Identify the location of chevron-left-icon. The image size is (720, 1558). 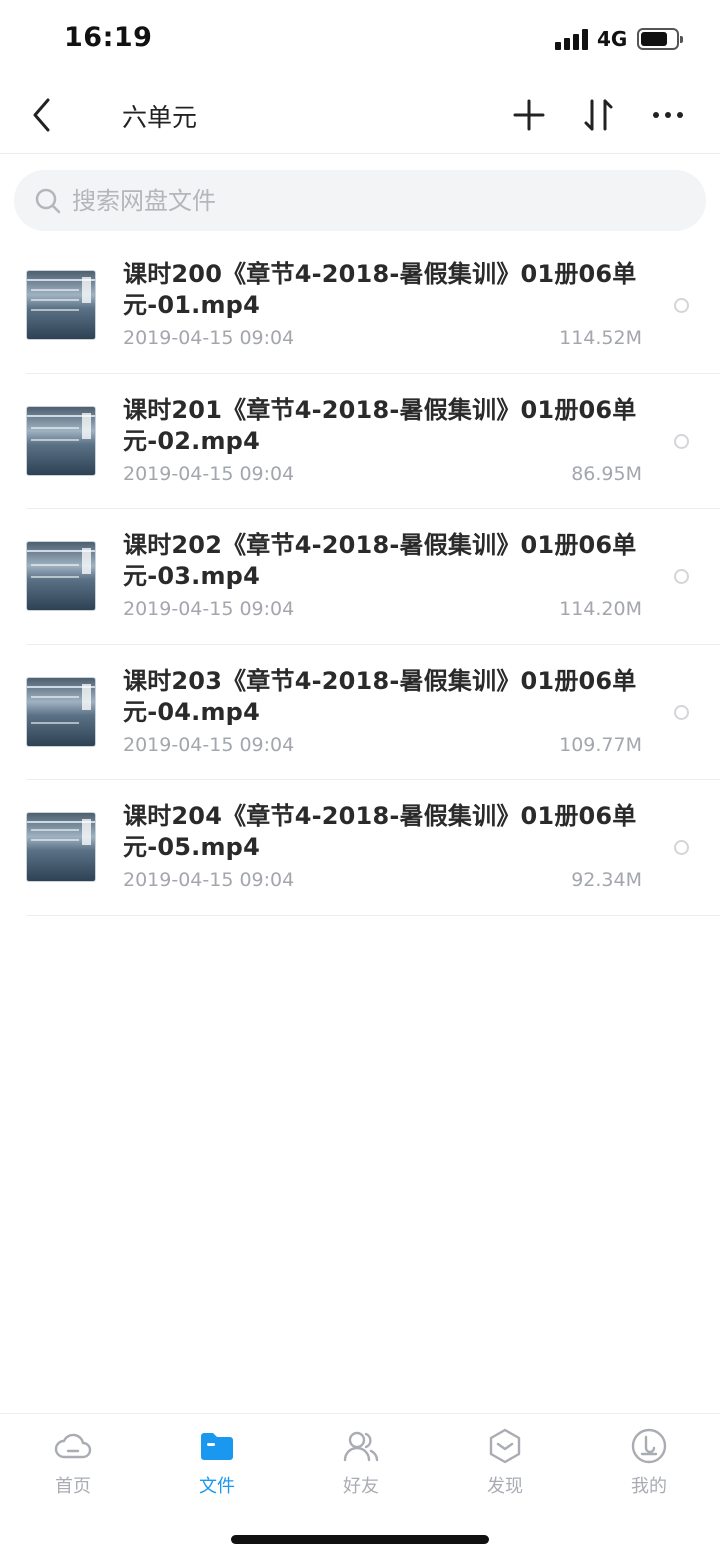
(41, 115).